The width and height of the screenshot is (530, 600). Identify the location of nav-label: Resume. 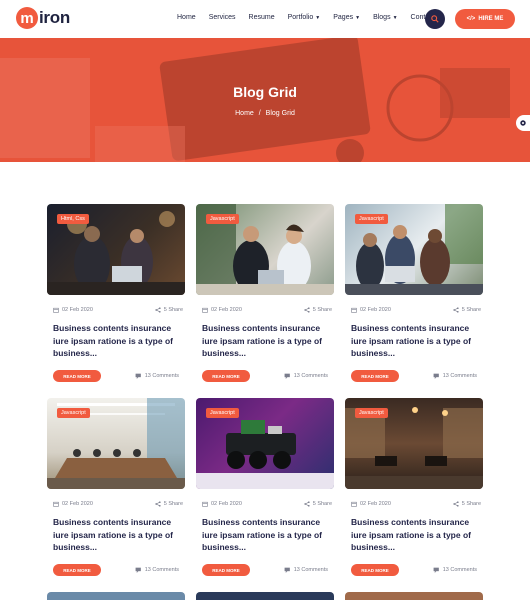
(261, 17).